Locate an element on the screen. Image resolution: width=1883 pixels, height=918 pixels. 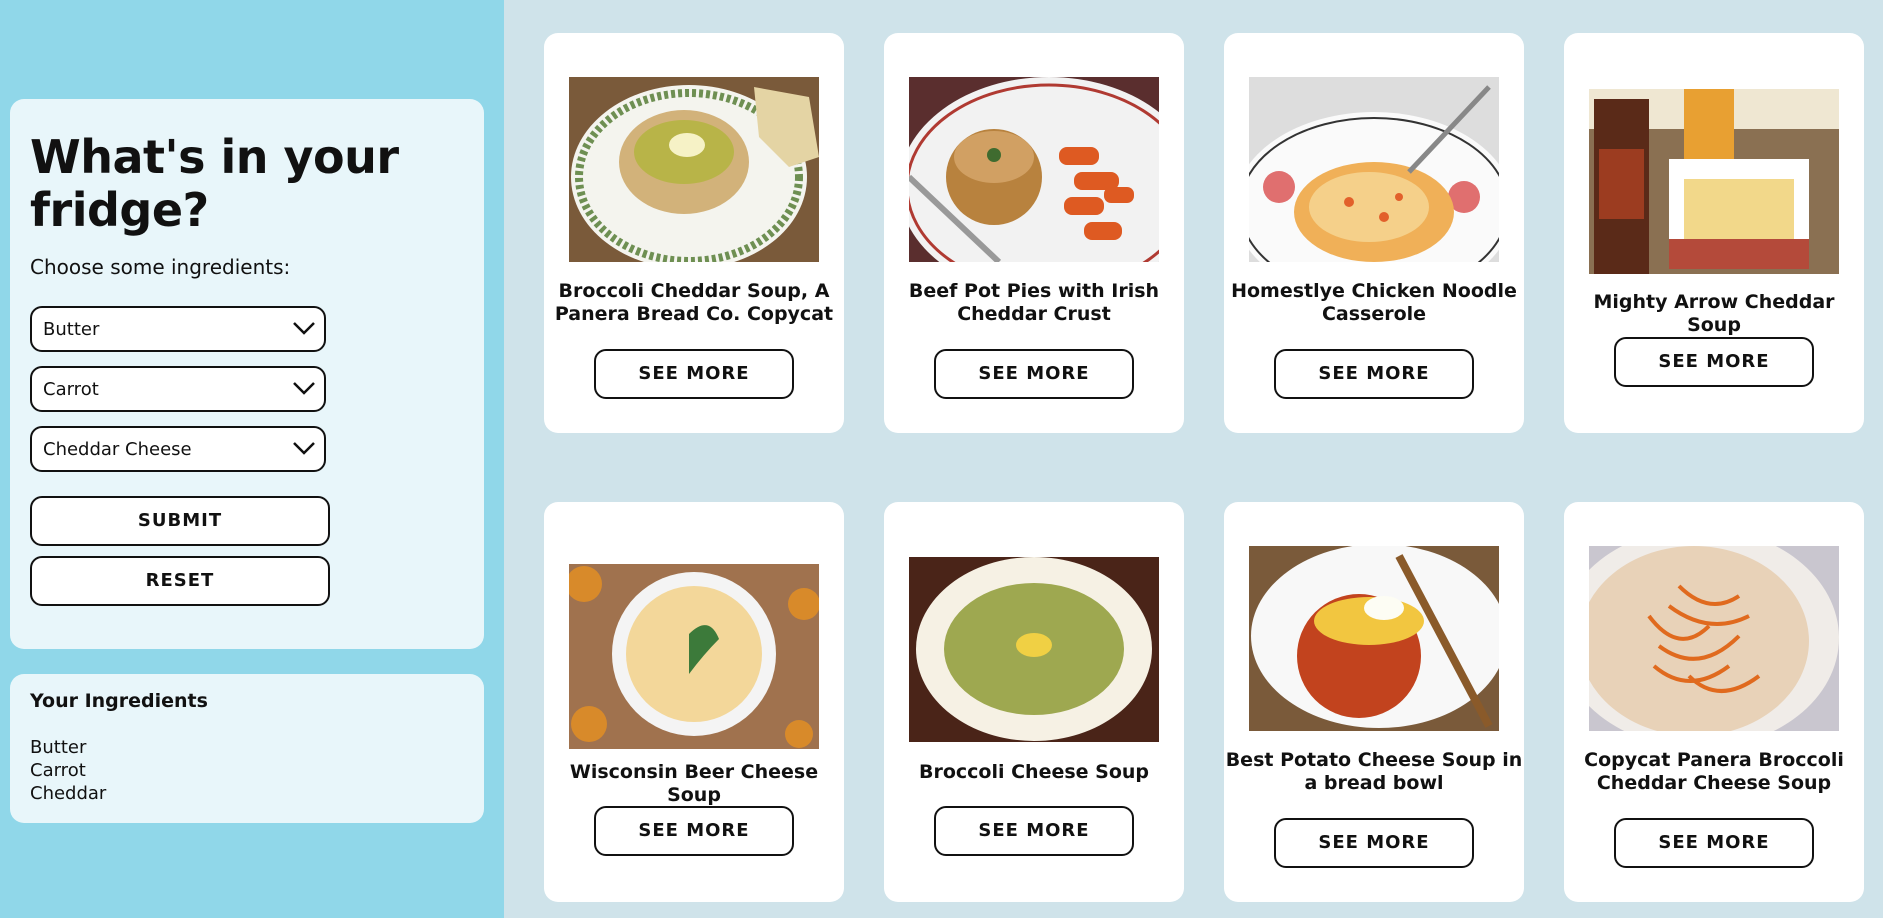
your-ingredients-panel: Your Ingredients Butter Carrot Cheddar is located at coordinates (247, 748).